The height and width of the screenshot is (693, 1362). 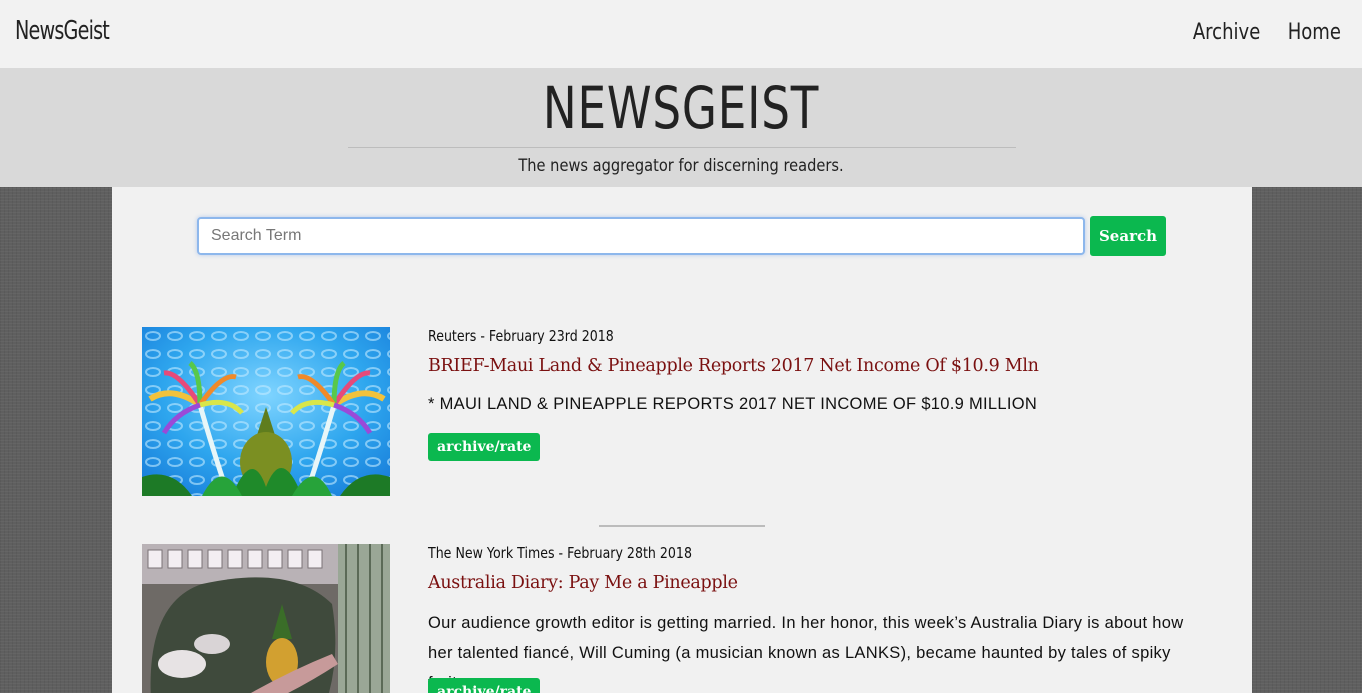 What do you see at coordinates (681, 108) in the screenshot?
I see `hero-title: NEWSGEIST` at bounding box center [681, 108].